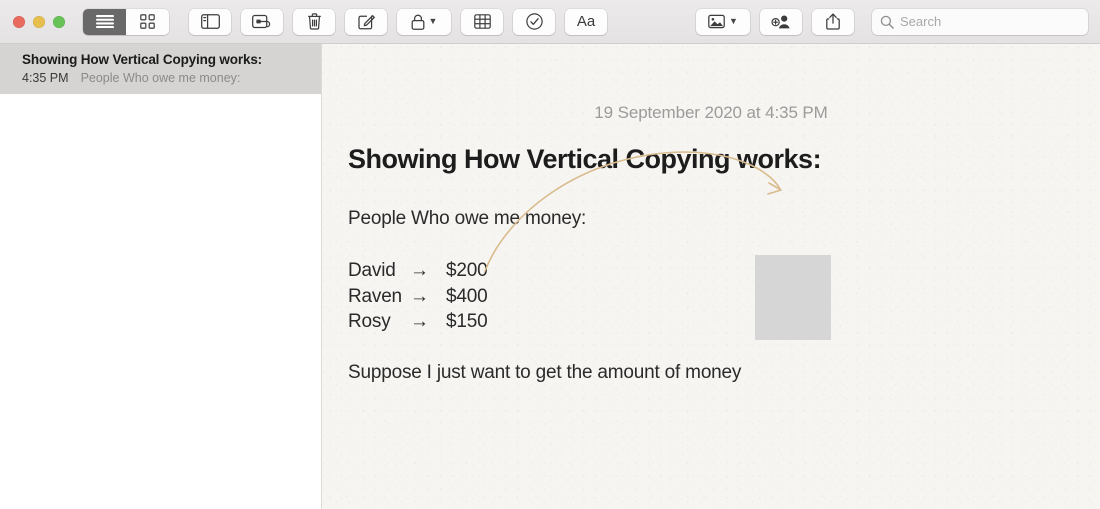 The width and height of the screenshot is (1100, 509). I want to click on list-view-button, so click(104, 21).